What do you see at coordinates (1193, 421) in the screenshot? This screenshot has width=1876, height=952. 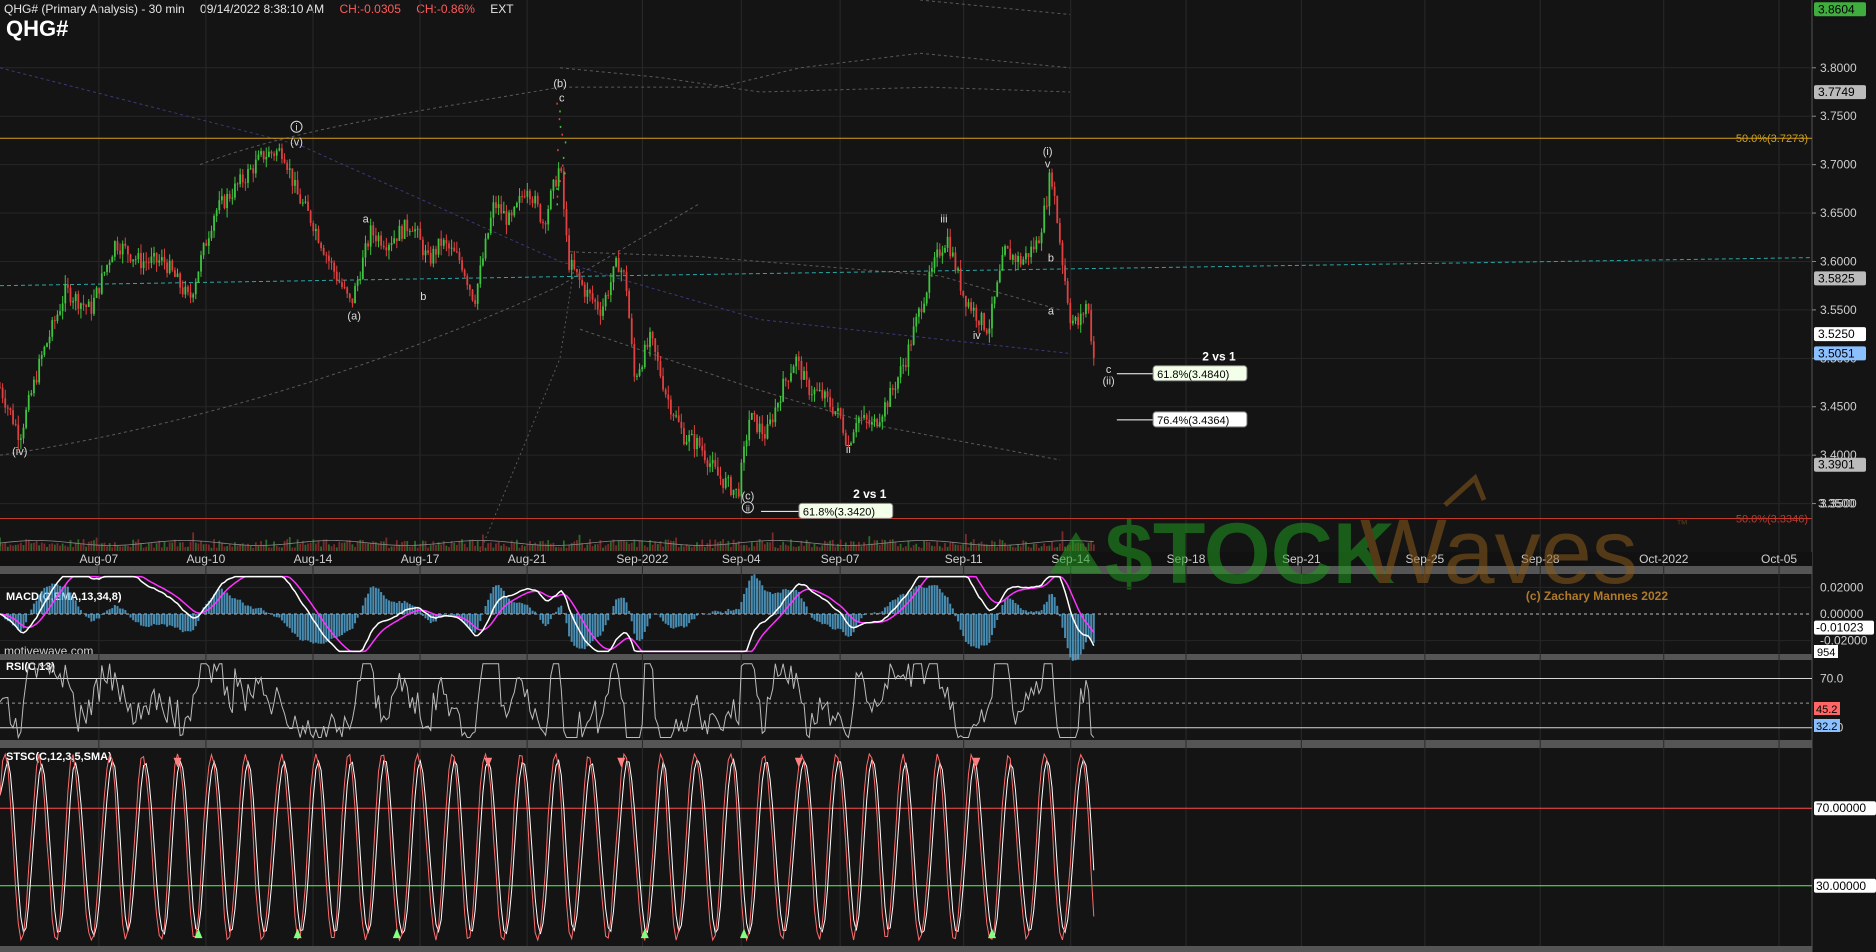 I see `fib-target-label: 76.4%(3.4364)` at bounding box center [1193, 421].